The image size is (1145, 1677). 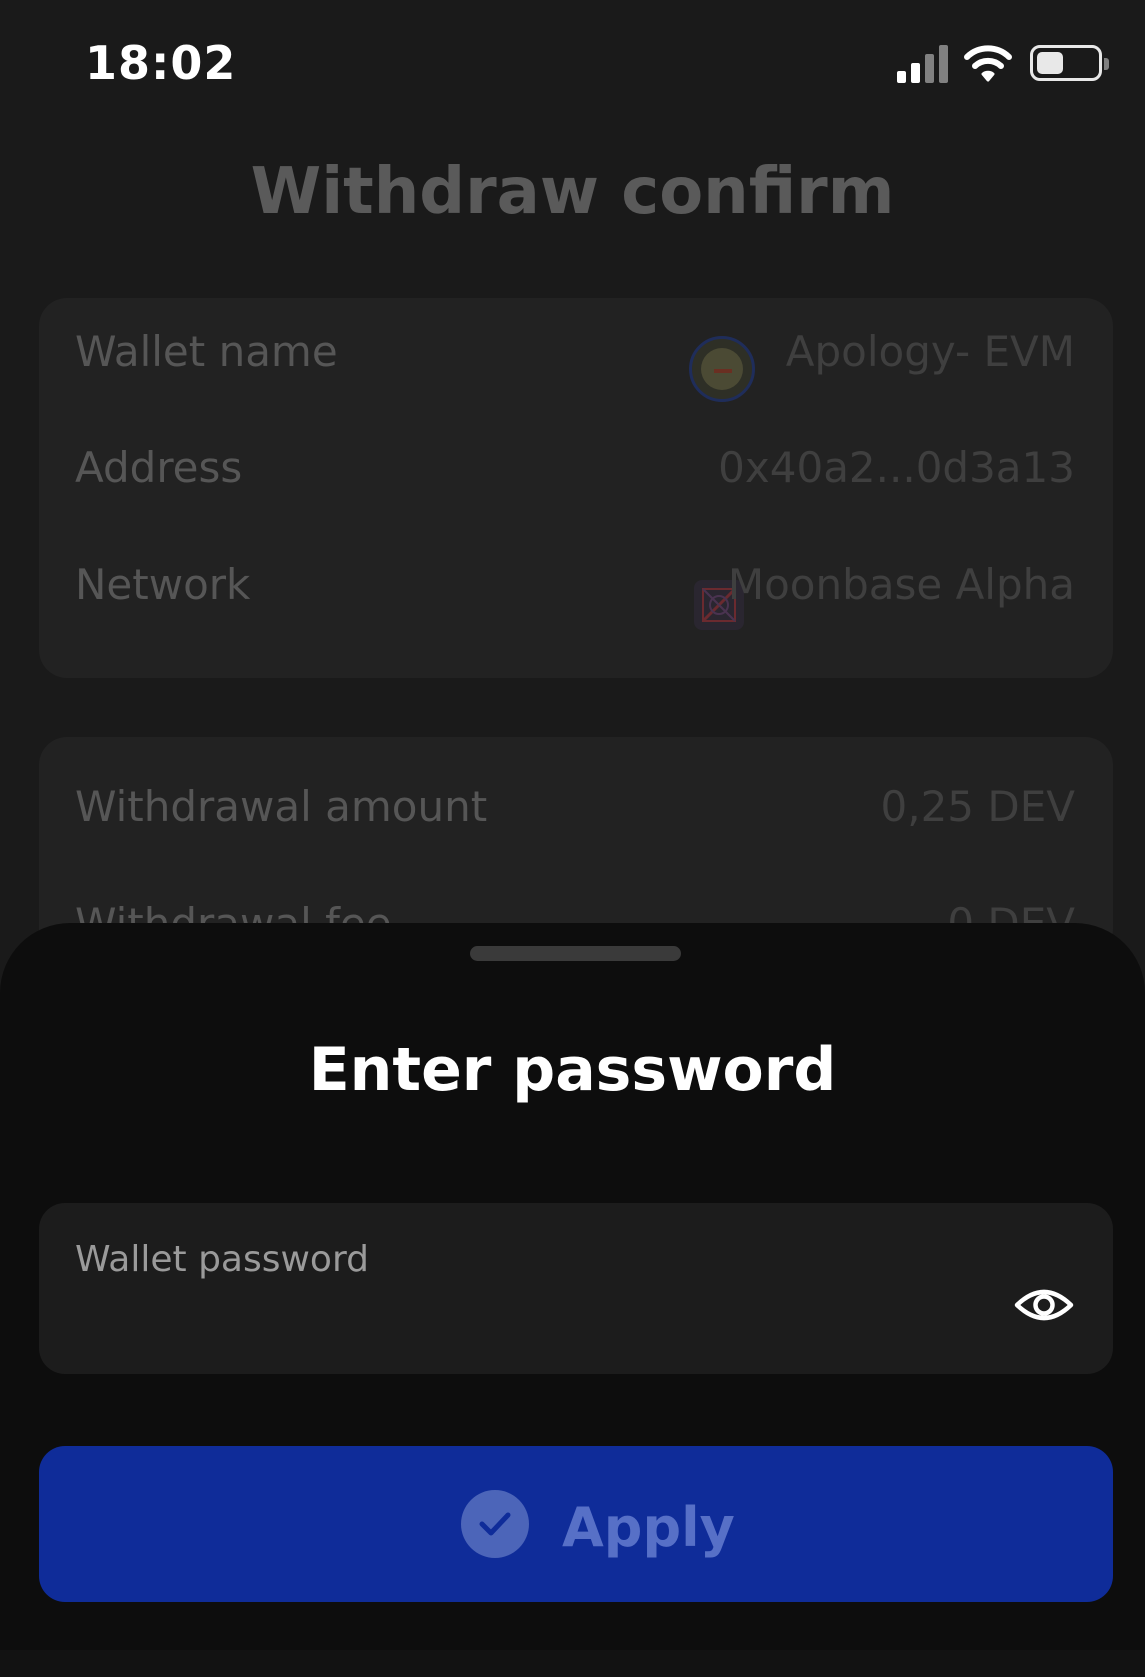 I want to click on apply-button-label: Apply, so click(x=648, y=1527).